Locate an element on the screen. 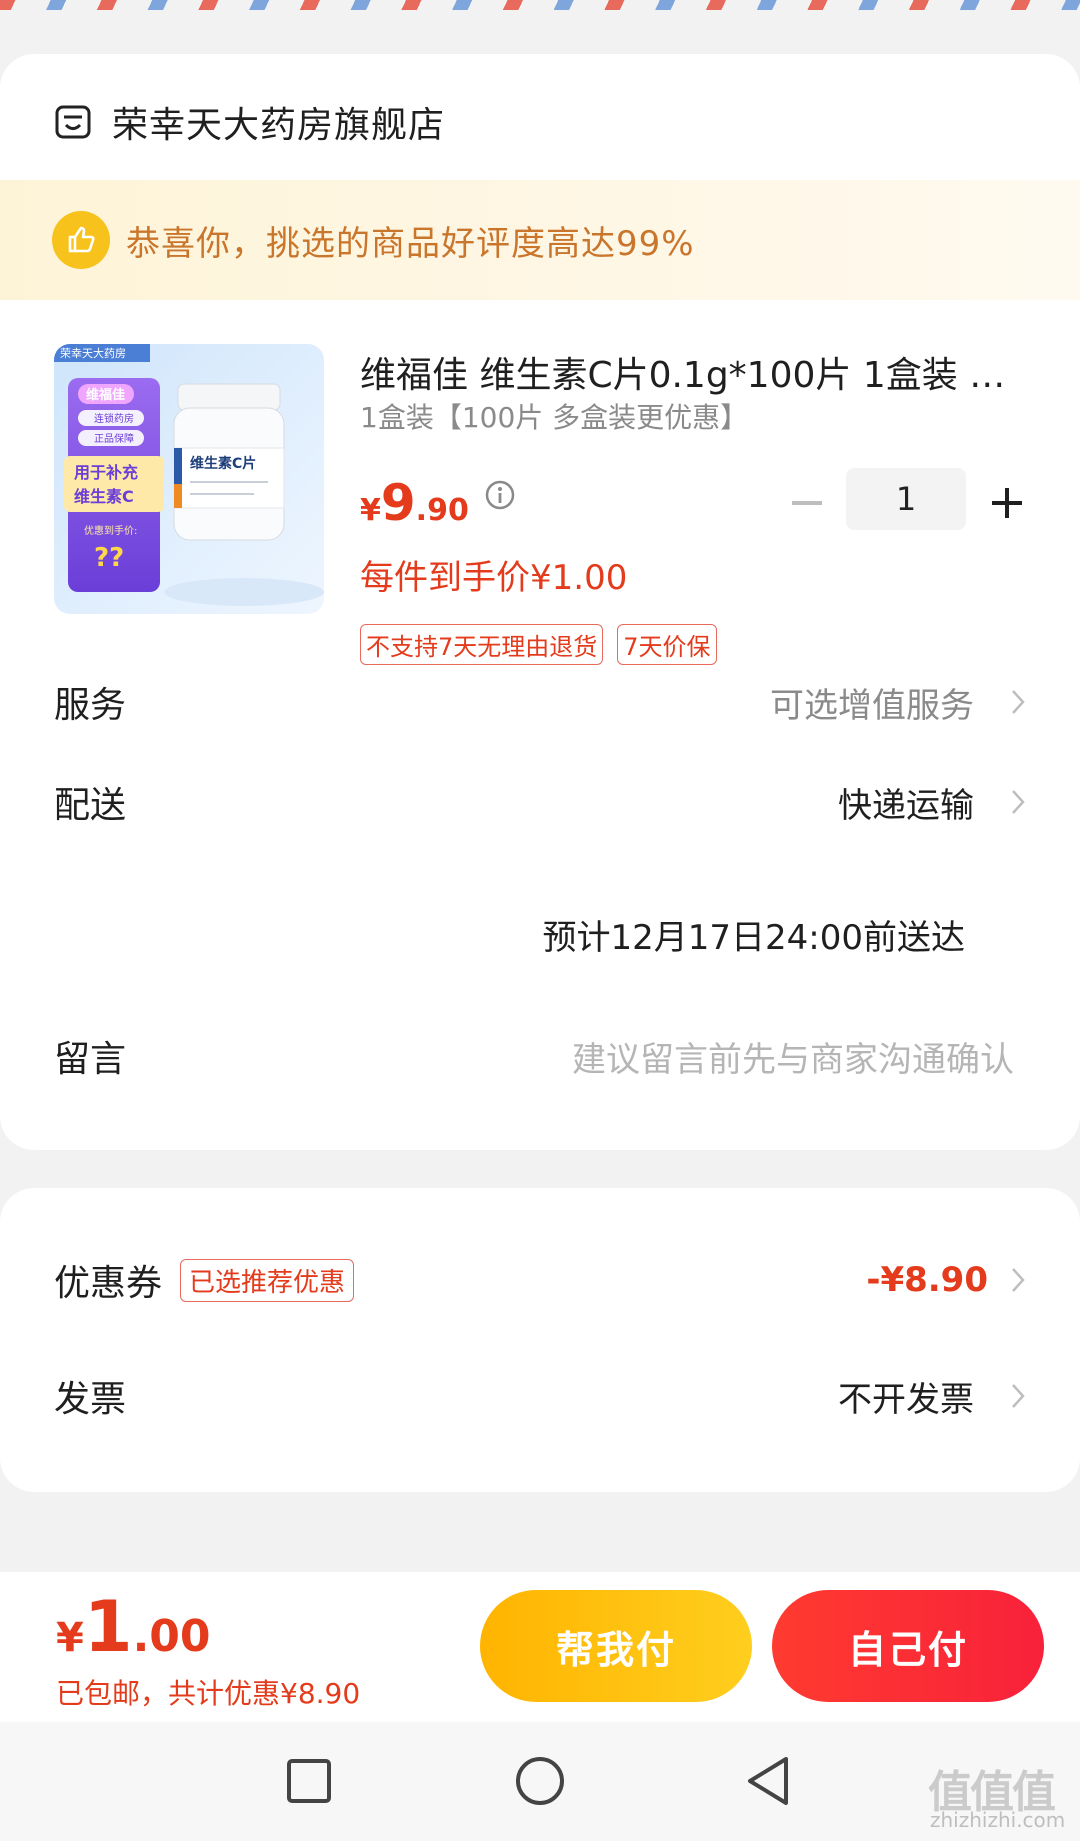 The image size is (1080, 1841). coupon-tag: 已选推荐优惠 is located at coordinates (267, 1280).